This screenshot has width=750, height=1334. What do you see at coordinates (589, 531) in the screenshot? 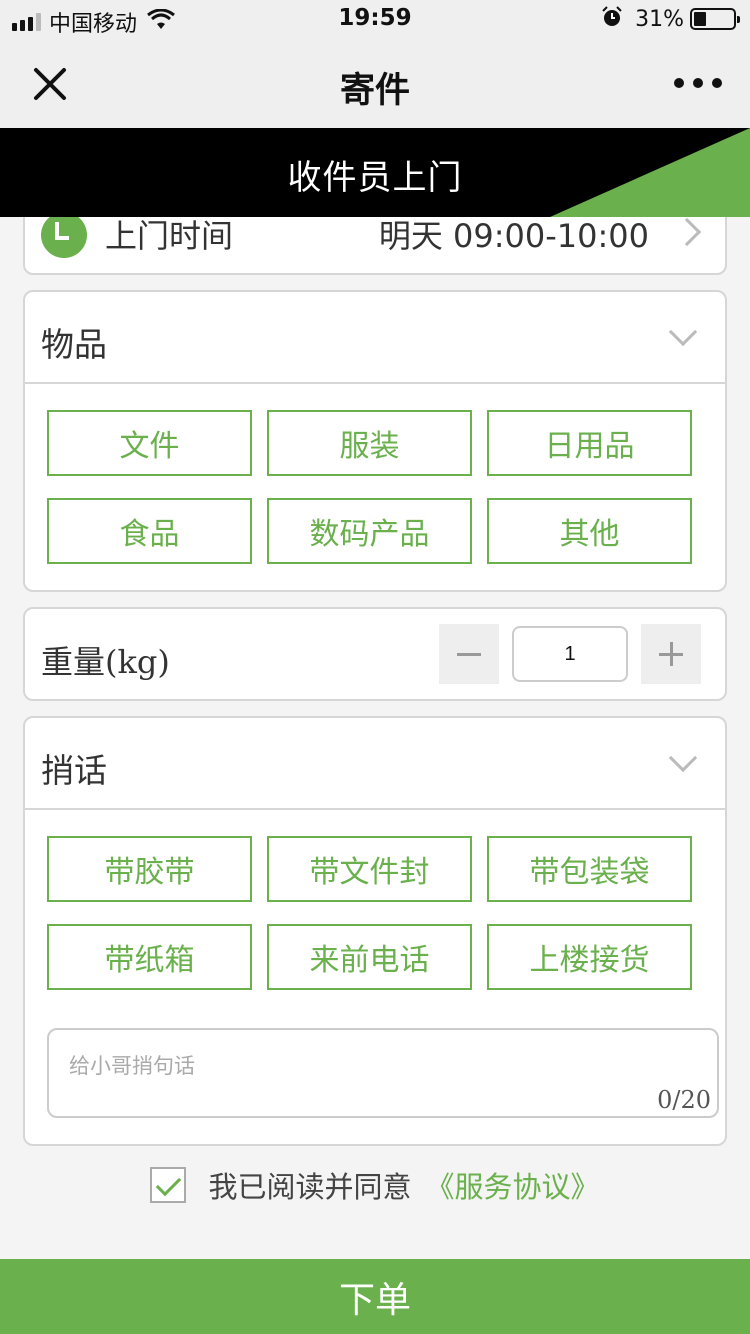
I see `goods-option-other: 其他` at bounding box center [589, 531].